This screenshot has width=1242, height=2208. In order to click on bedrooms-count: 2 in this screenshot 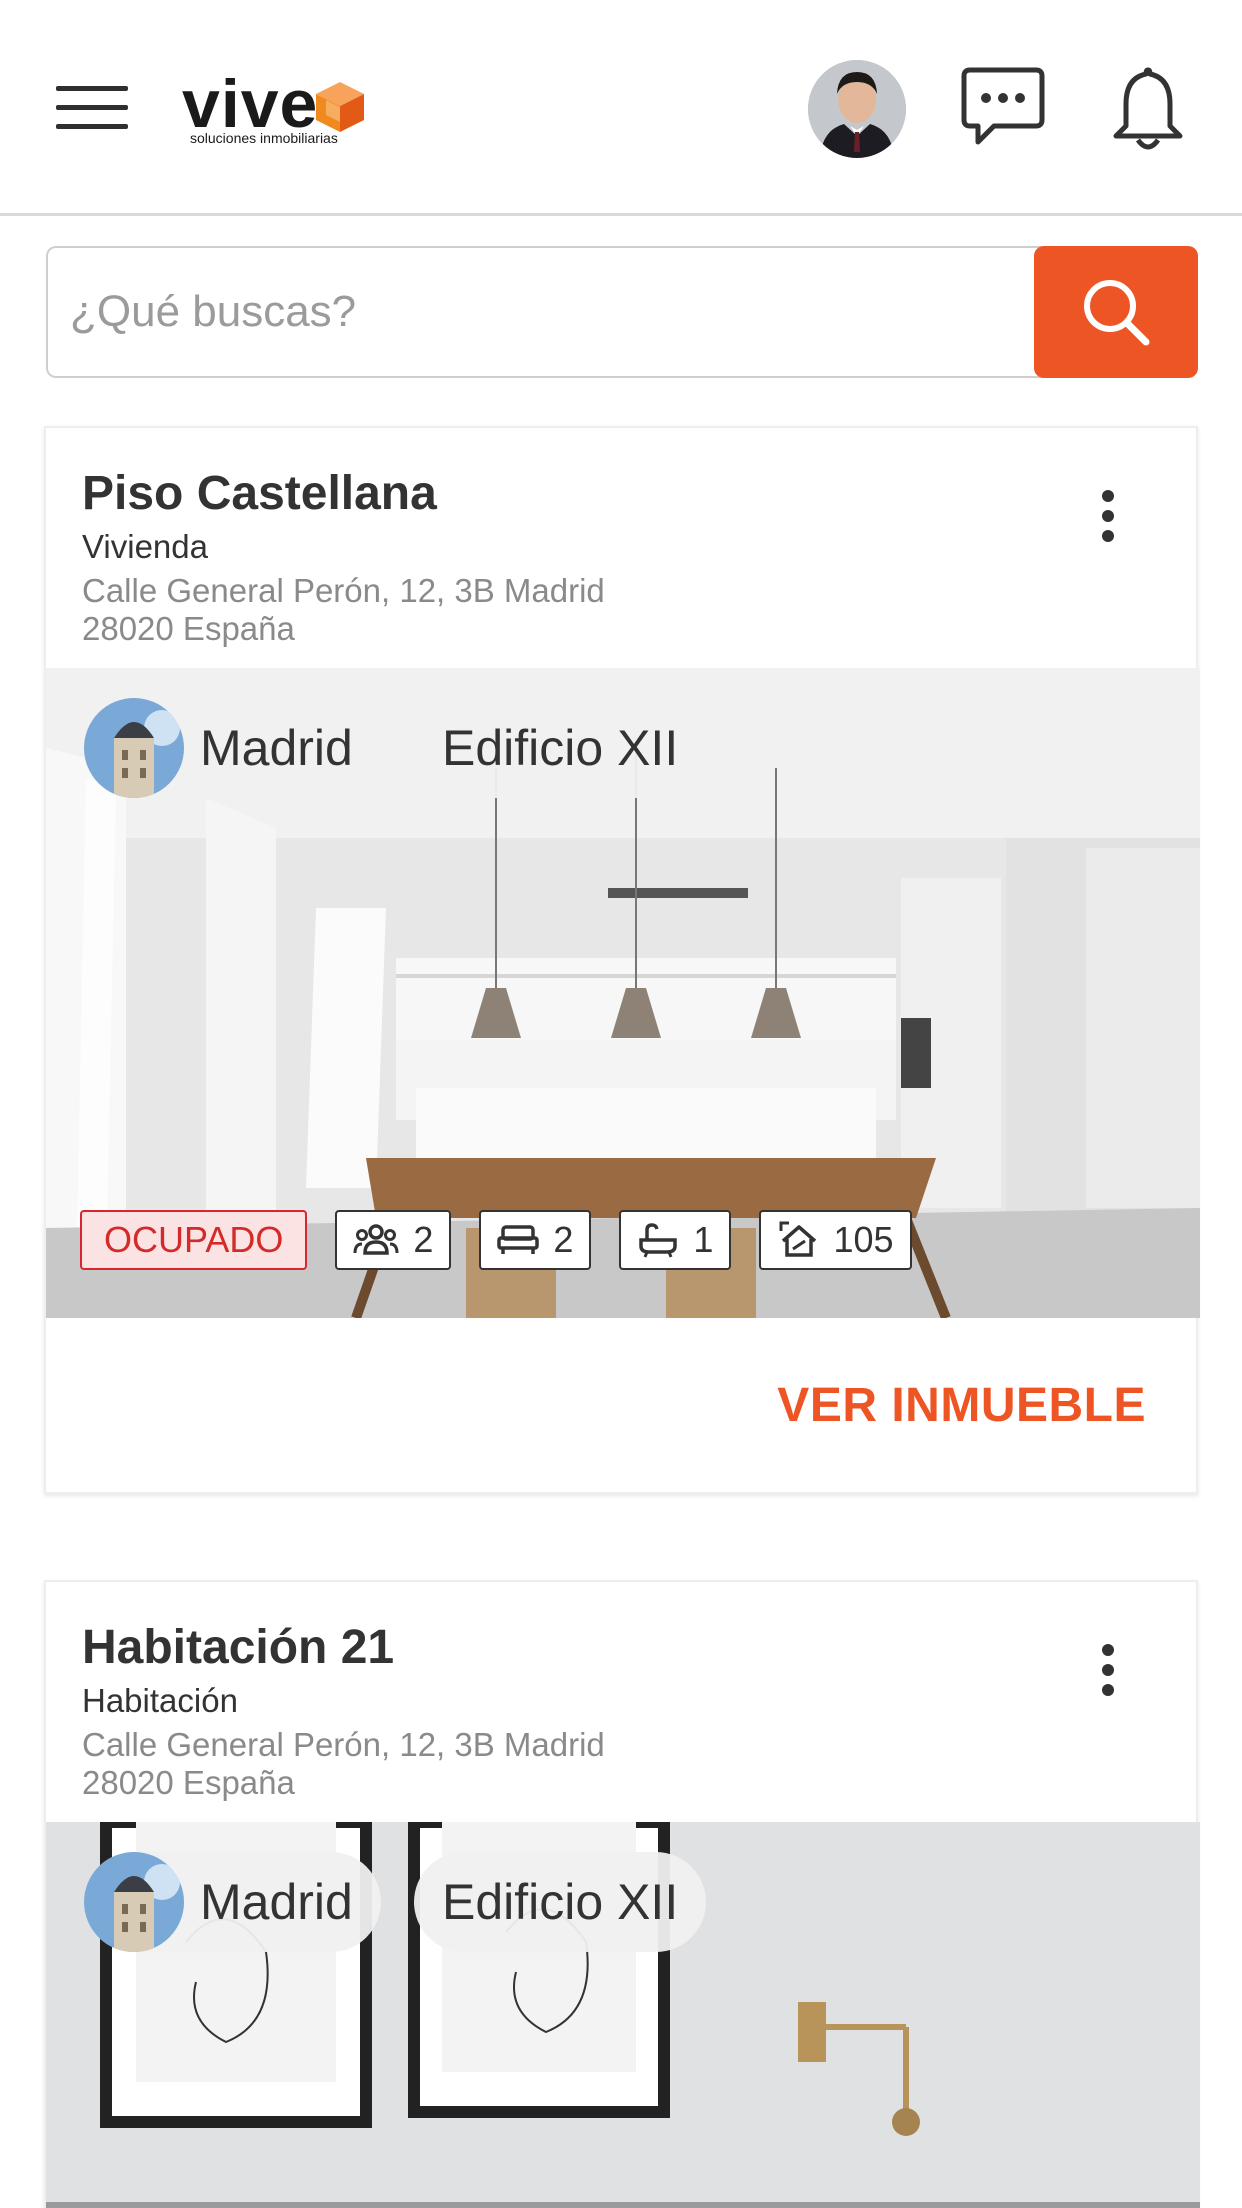, I will do `click(563, 1239)`.